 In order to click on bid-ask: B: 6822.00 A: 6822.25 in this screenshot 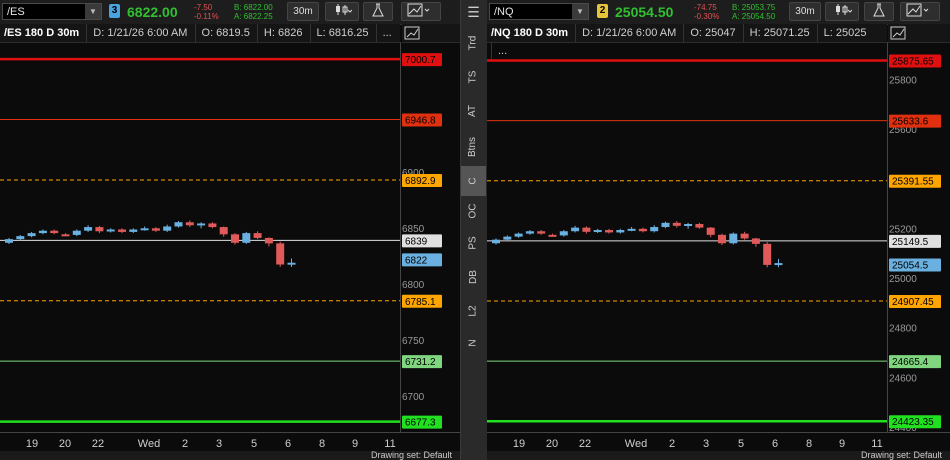, I will do `click(253, 12)`.